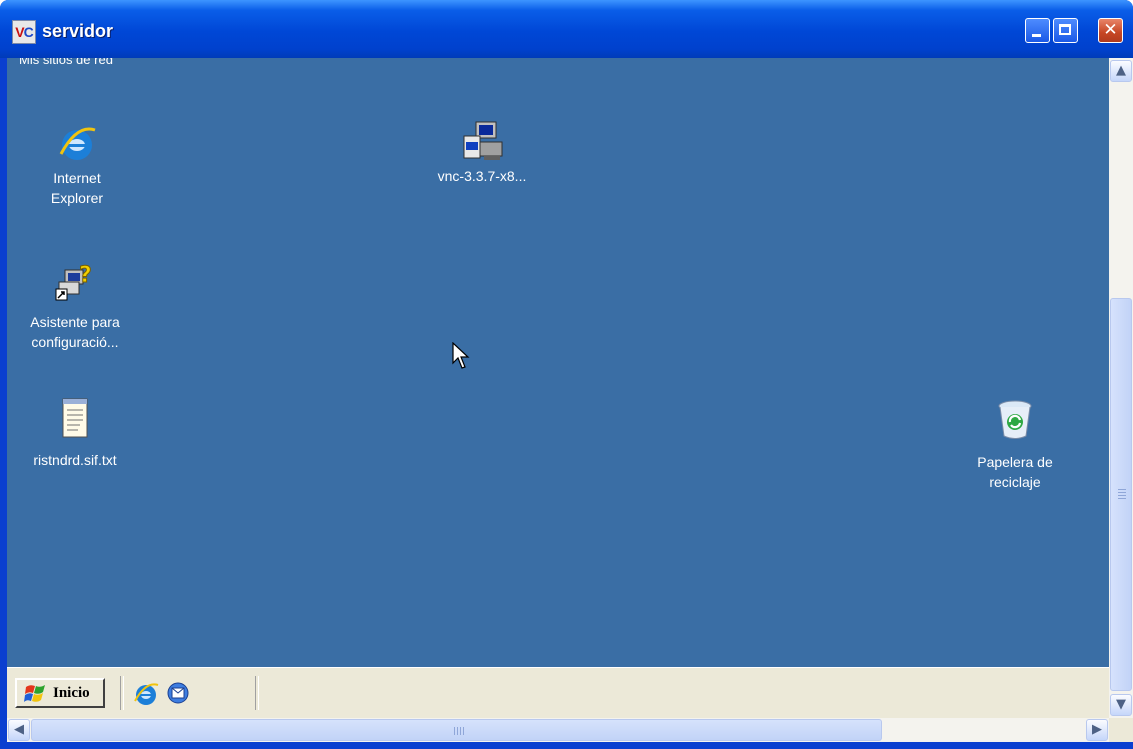 Image resolution: width=1133 pixels, height=749 pixels. I want to click on chevron-left-icon: ◀, so click(19, 729).